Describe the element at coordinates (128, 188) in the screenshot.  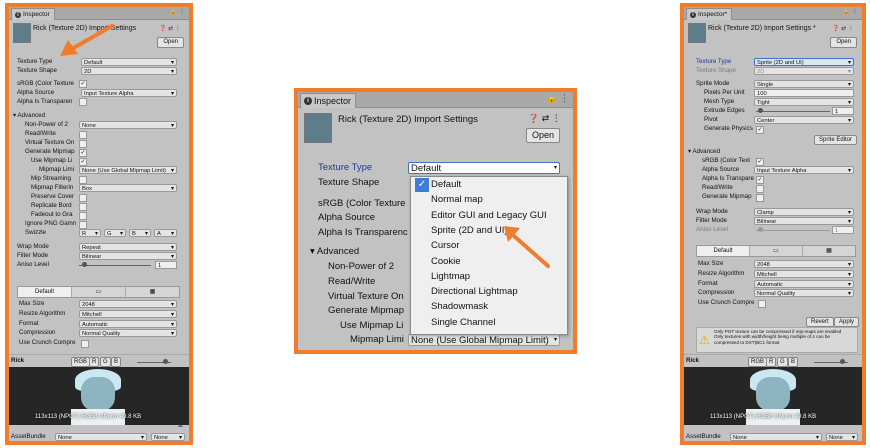
I see `mipmap-filtering-dropdown: Box` at that location.